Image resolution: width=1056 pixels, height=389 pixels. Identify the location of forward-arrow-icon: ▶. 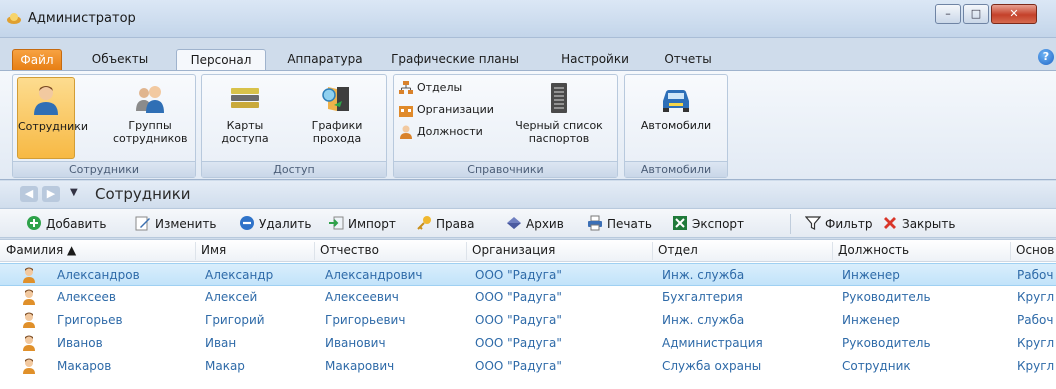
(51, 194).